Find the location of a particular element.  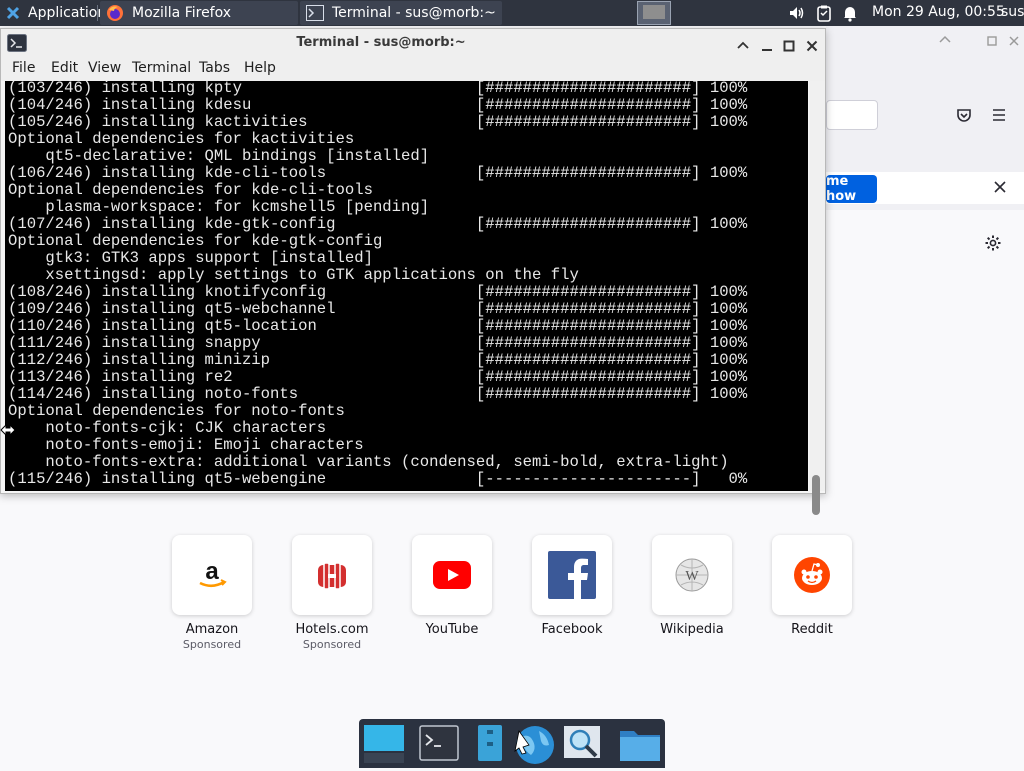

show-desktop-icon is located at coordinates (383, 743).